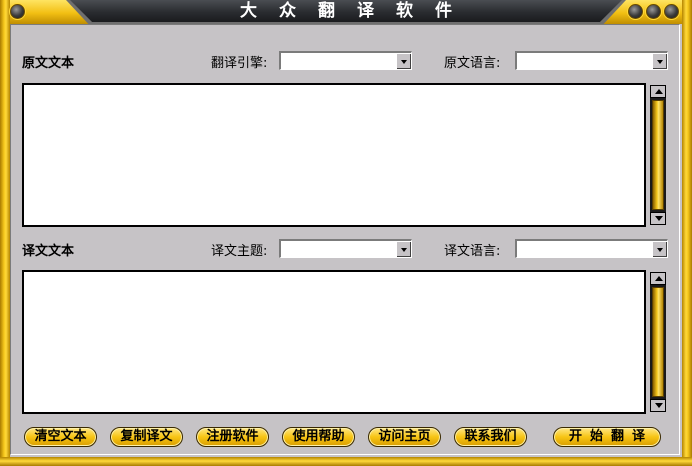  I want to click on engine-select, so click(345, 60).